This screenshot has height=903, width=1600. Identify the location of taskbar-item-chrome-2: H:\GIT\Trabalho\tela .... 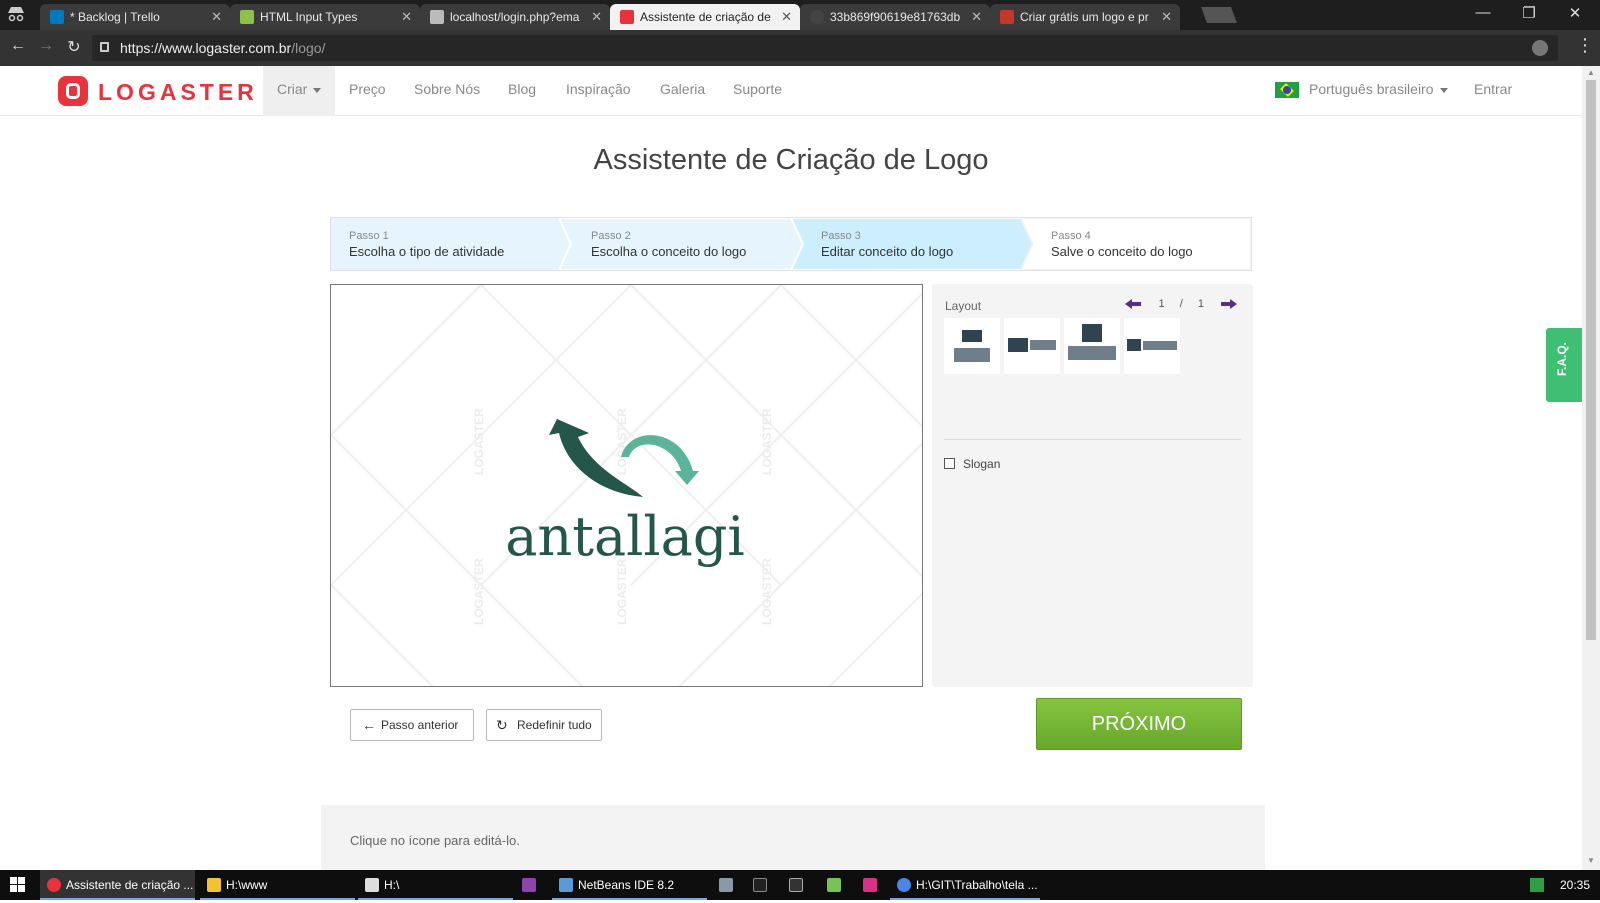
(965, 885).